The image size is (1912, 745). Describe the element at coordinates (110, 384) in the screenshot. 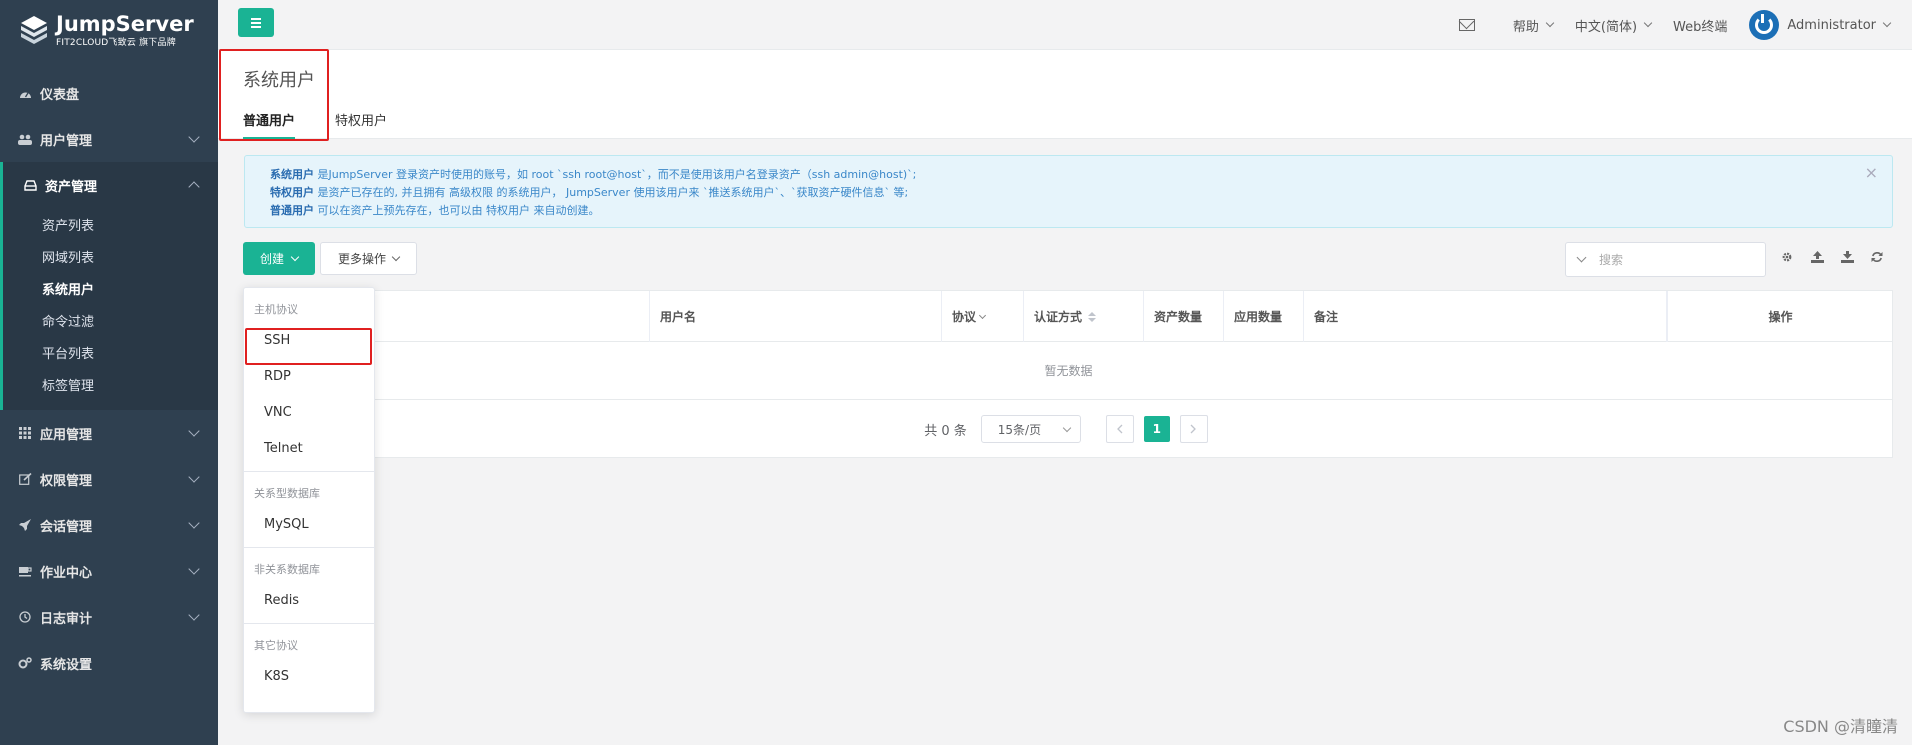

I see `sidebar-subitem-label-management: 标签管理` at that location.